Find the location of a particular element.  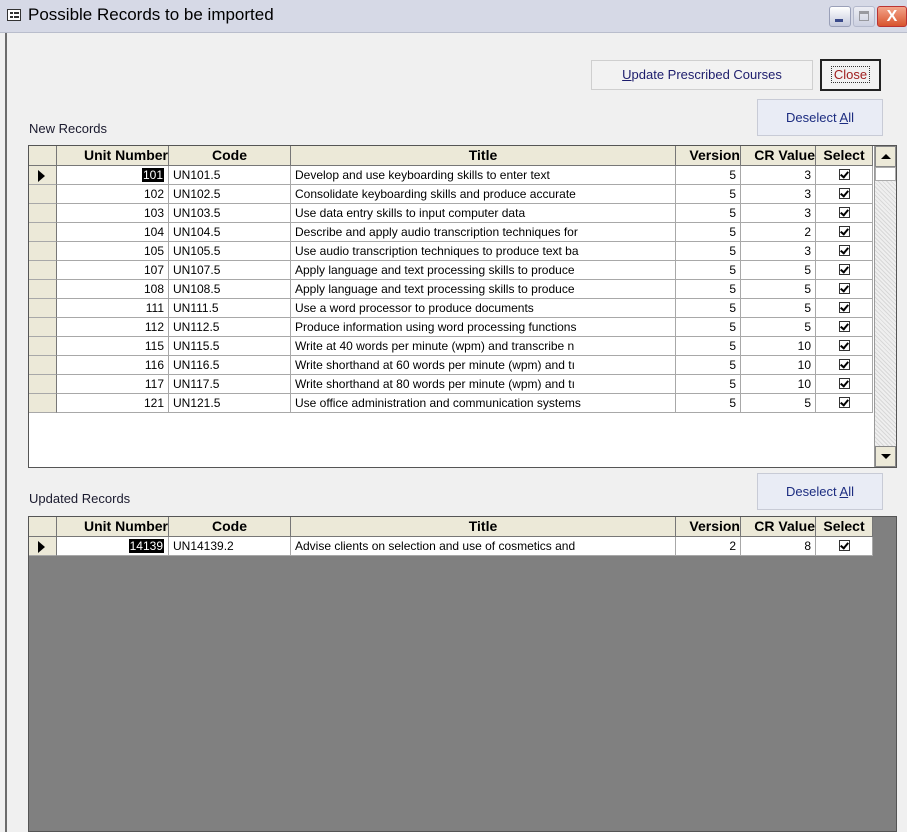

cell-cr-value: 8 is located at coordinates (778, 546).